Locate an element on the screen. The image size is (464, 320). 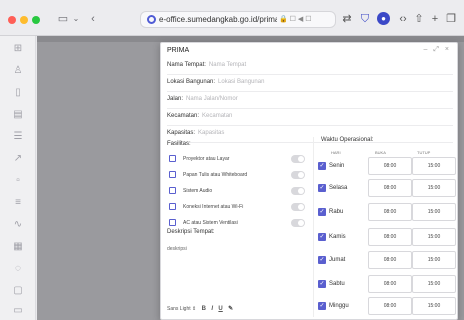
day-row: ✓ Jumat 08:00 15:00 is located at coordinates (387, 261).